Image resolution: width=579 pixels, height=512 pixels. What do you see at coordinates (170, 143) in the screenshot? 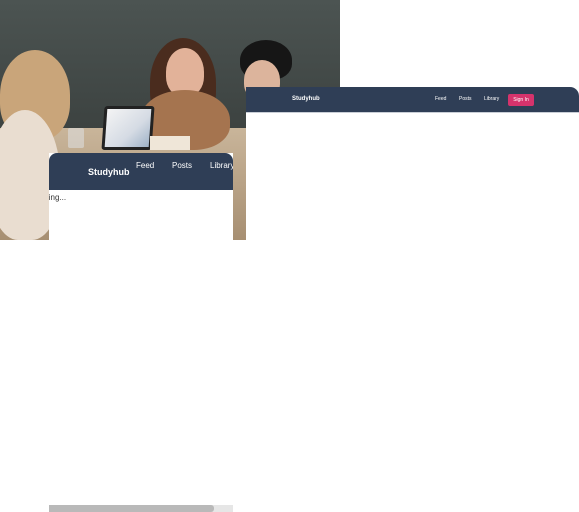
I see `photo-paper` at bounding box center [170, 143].